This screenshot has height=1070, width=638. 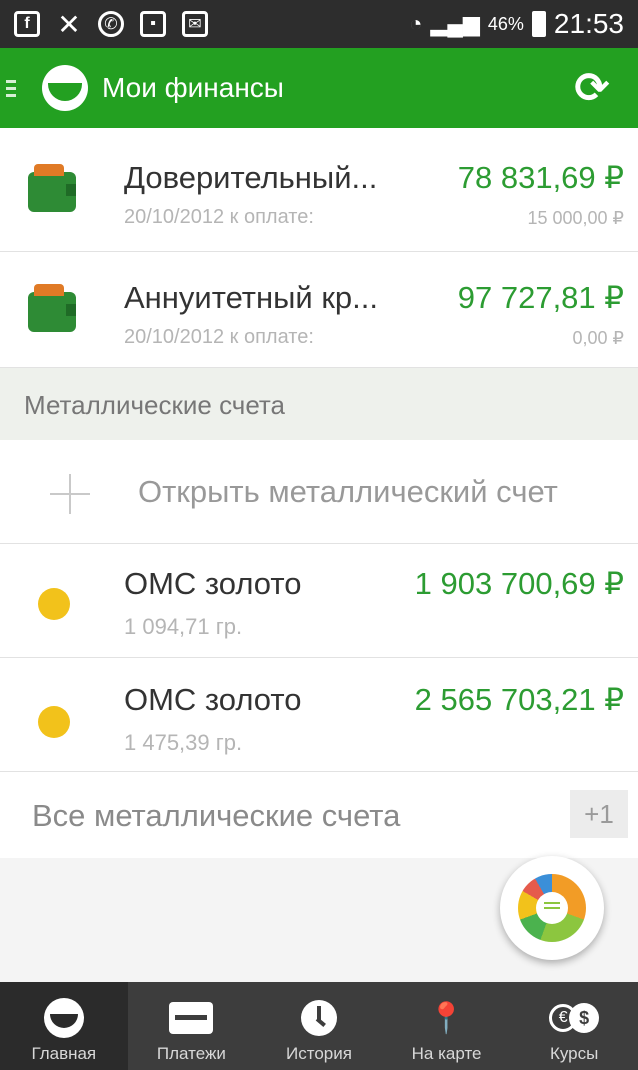 What do you see at coordinates (598, 338) in the screenshot?
I see `loan-payment-due: 0,00 ₽` at bounding box center [598, 338].